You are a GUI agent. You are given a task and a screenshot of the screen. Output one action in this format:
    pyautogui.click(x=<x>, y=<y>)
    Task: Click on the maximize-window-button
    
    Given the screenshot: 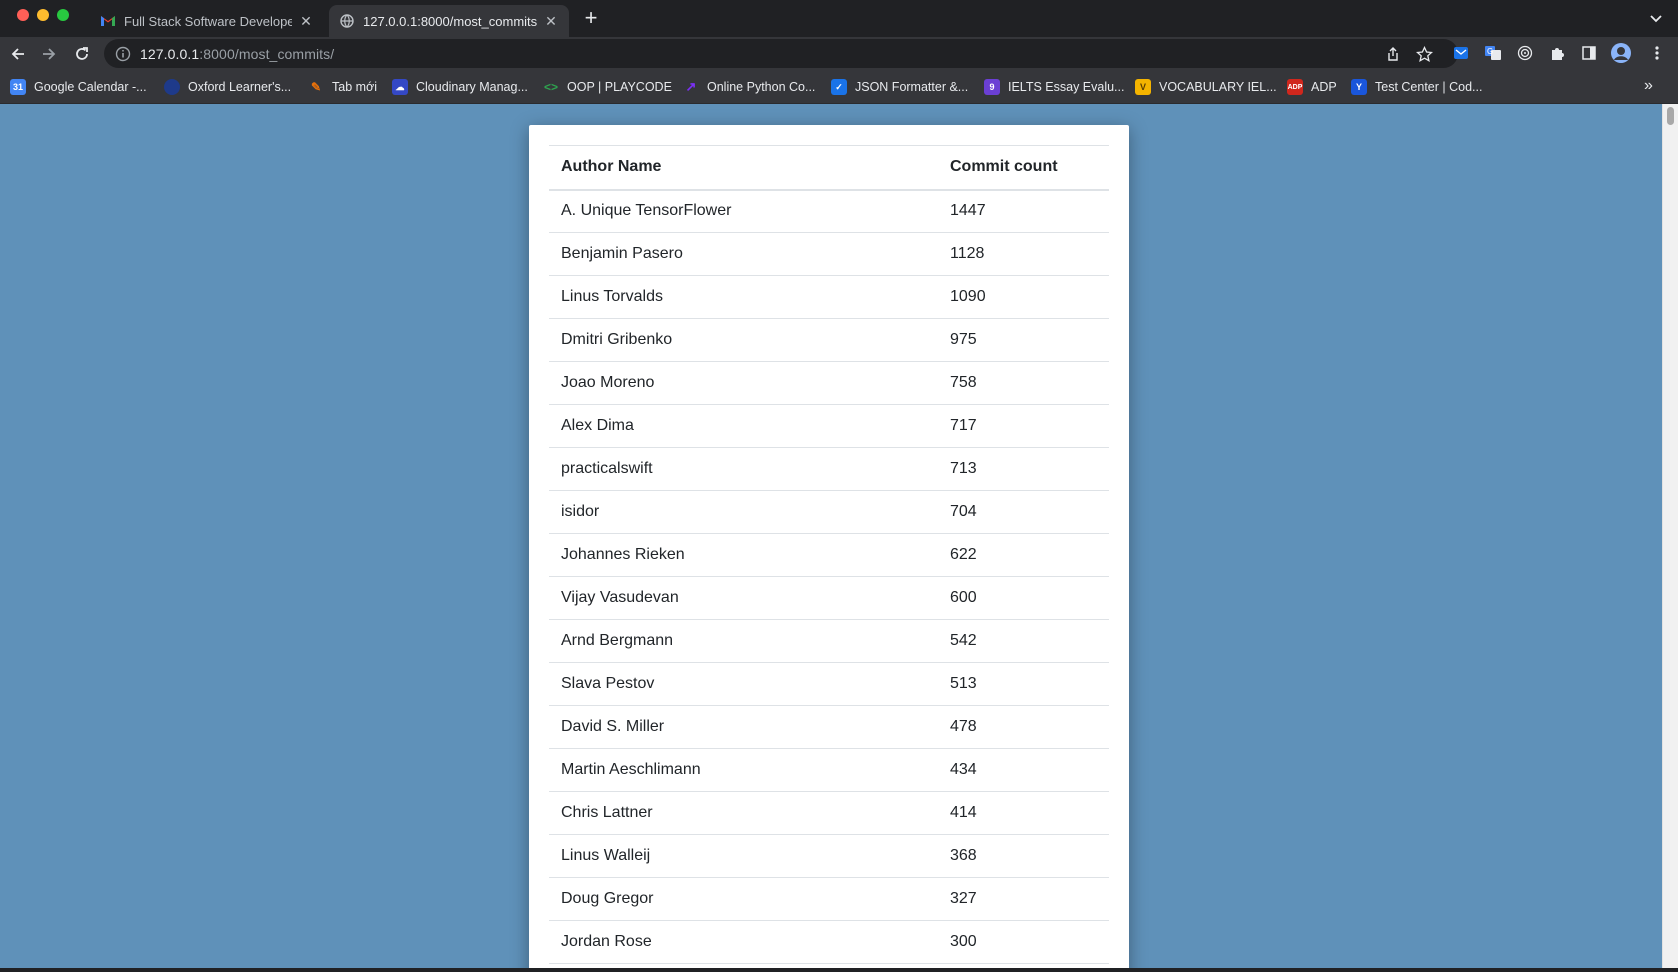 What is the action you would take?
    pyautogui.click(x=63, y=15)
    